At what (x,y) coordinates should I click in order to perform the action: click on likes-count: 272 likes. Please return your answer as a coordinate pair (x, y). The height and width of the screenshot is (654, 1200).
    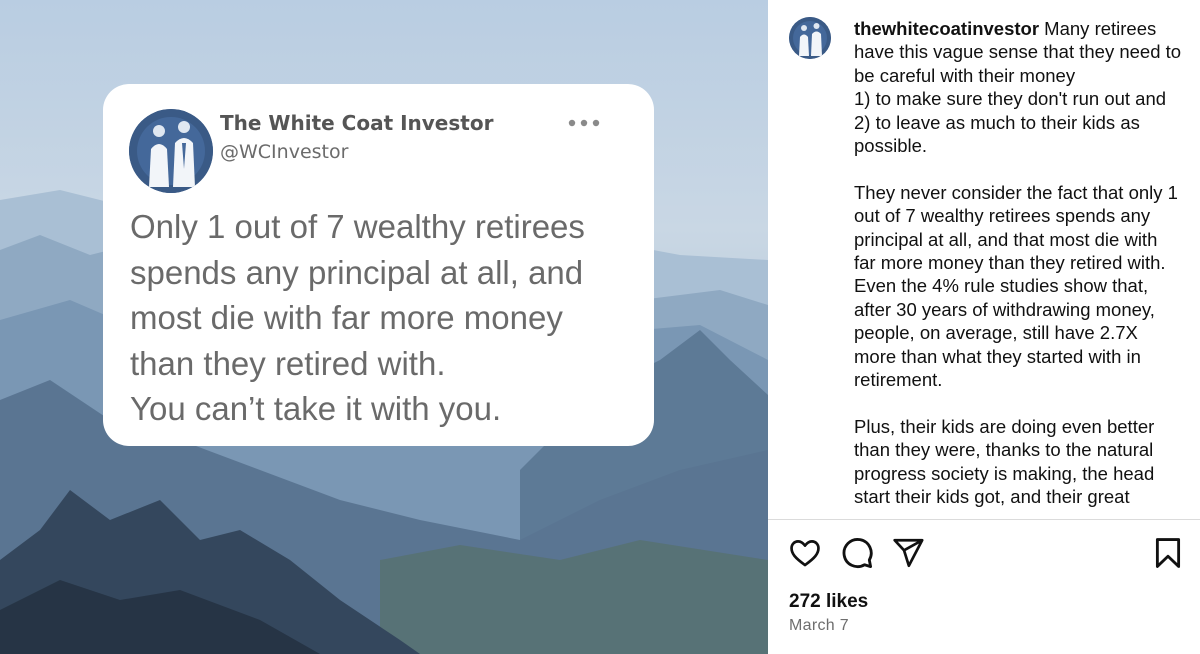
    Looking at the image, I should click on (828, 602).